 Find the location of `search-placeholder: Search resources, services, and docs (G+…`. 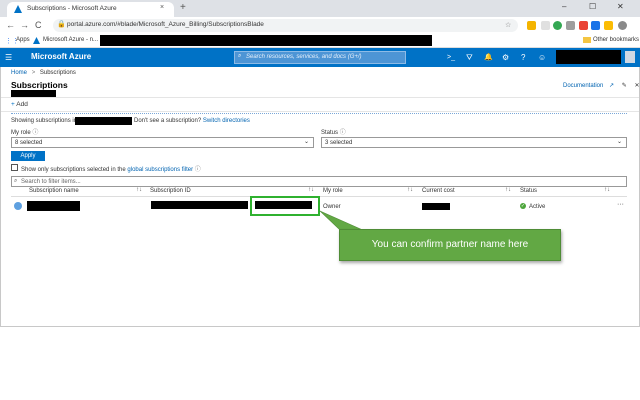

search-placeholder: Search resources, services, and docs (G+… is located at coordinates (304, 57).